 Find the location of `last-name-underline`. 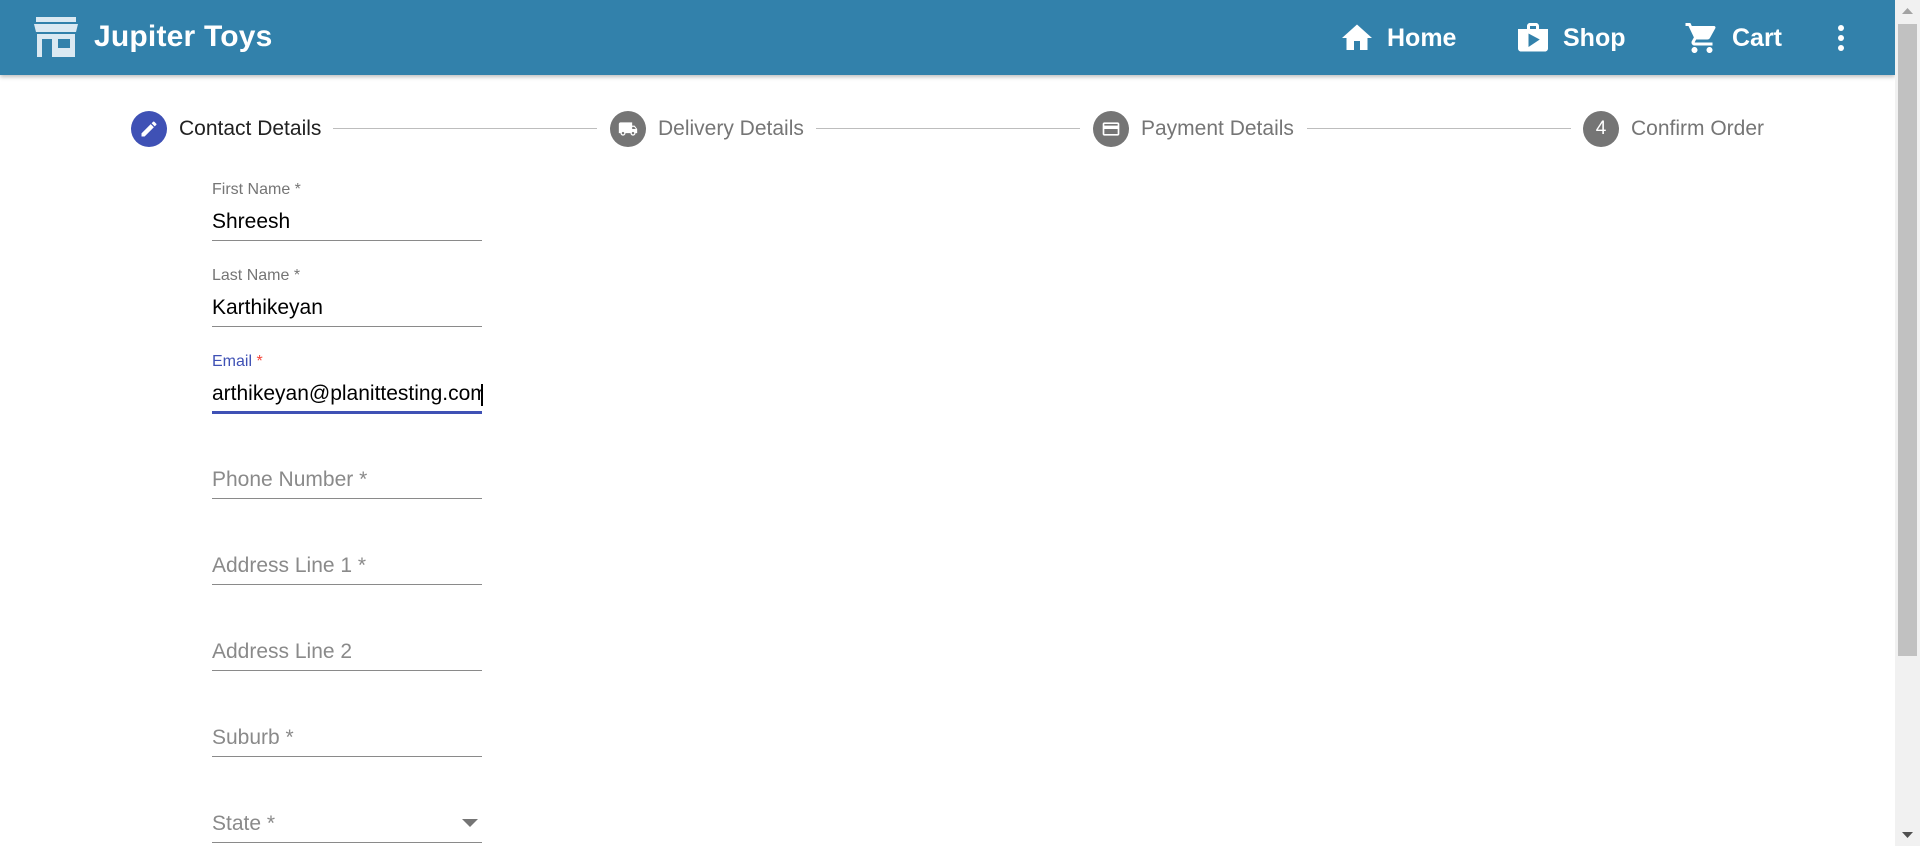

last-name-underline is located at coordinates (347, 326).